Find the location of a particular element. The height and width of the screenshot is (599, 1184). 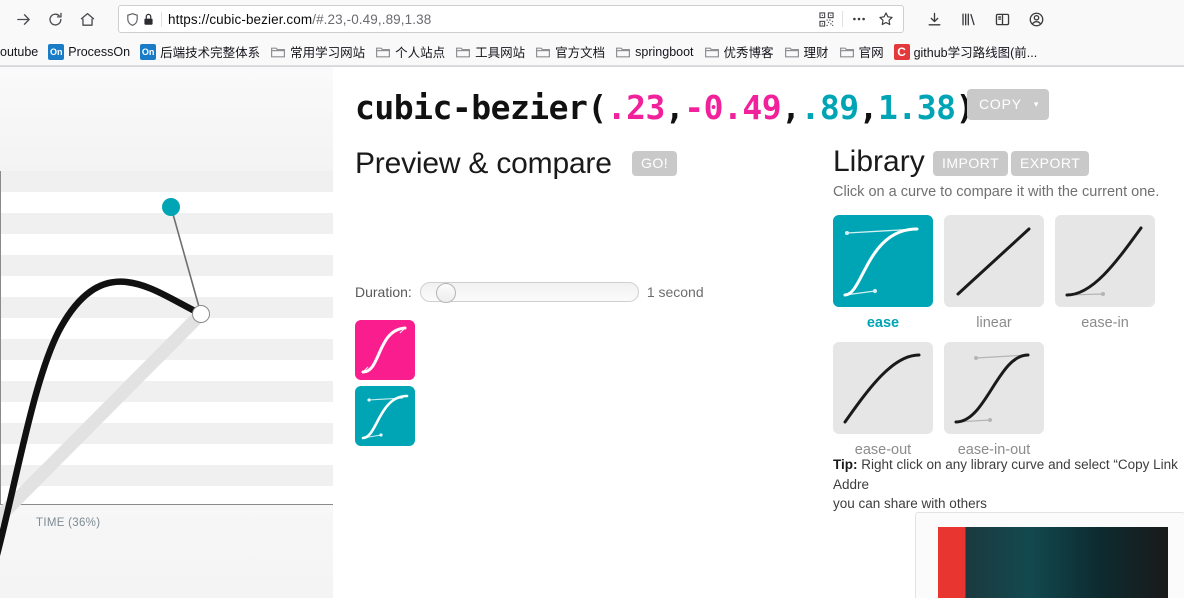

control-point-1-handle is located at coordinates (171, 207).